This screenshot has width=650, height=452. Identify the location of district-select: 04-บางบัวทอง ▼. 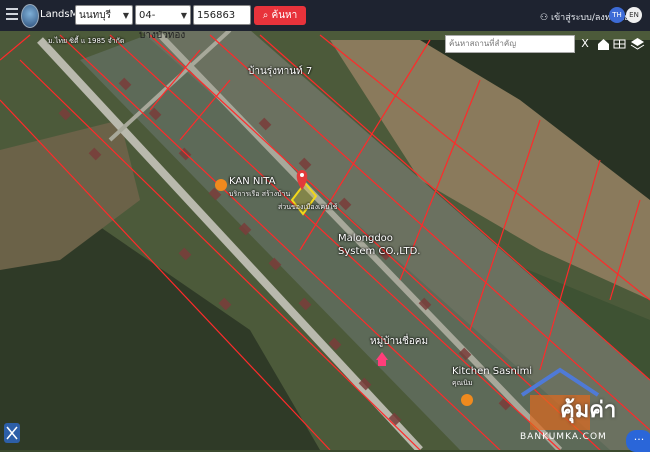
(163, 23).